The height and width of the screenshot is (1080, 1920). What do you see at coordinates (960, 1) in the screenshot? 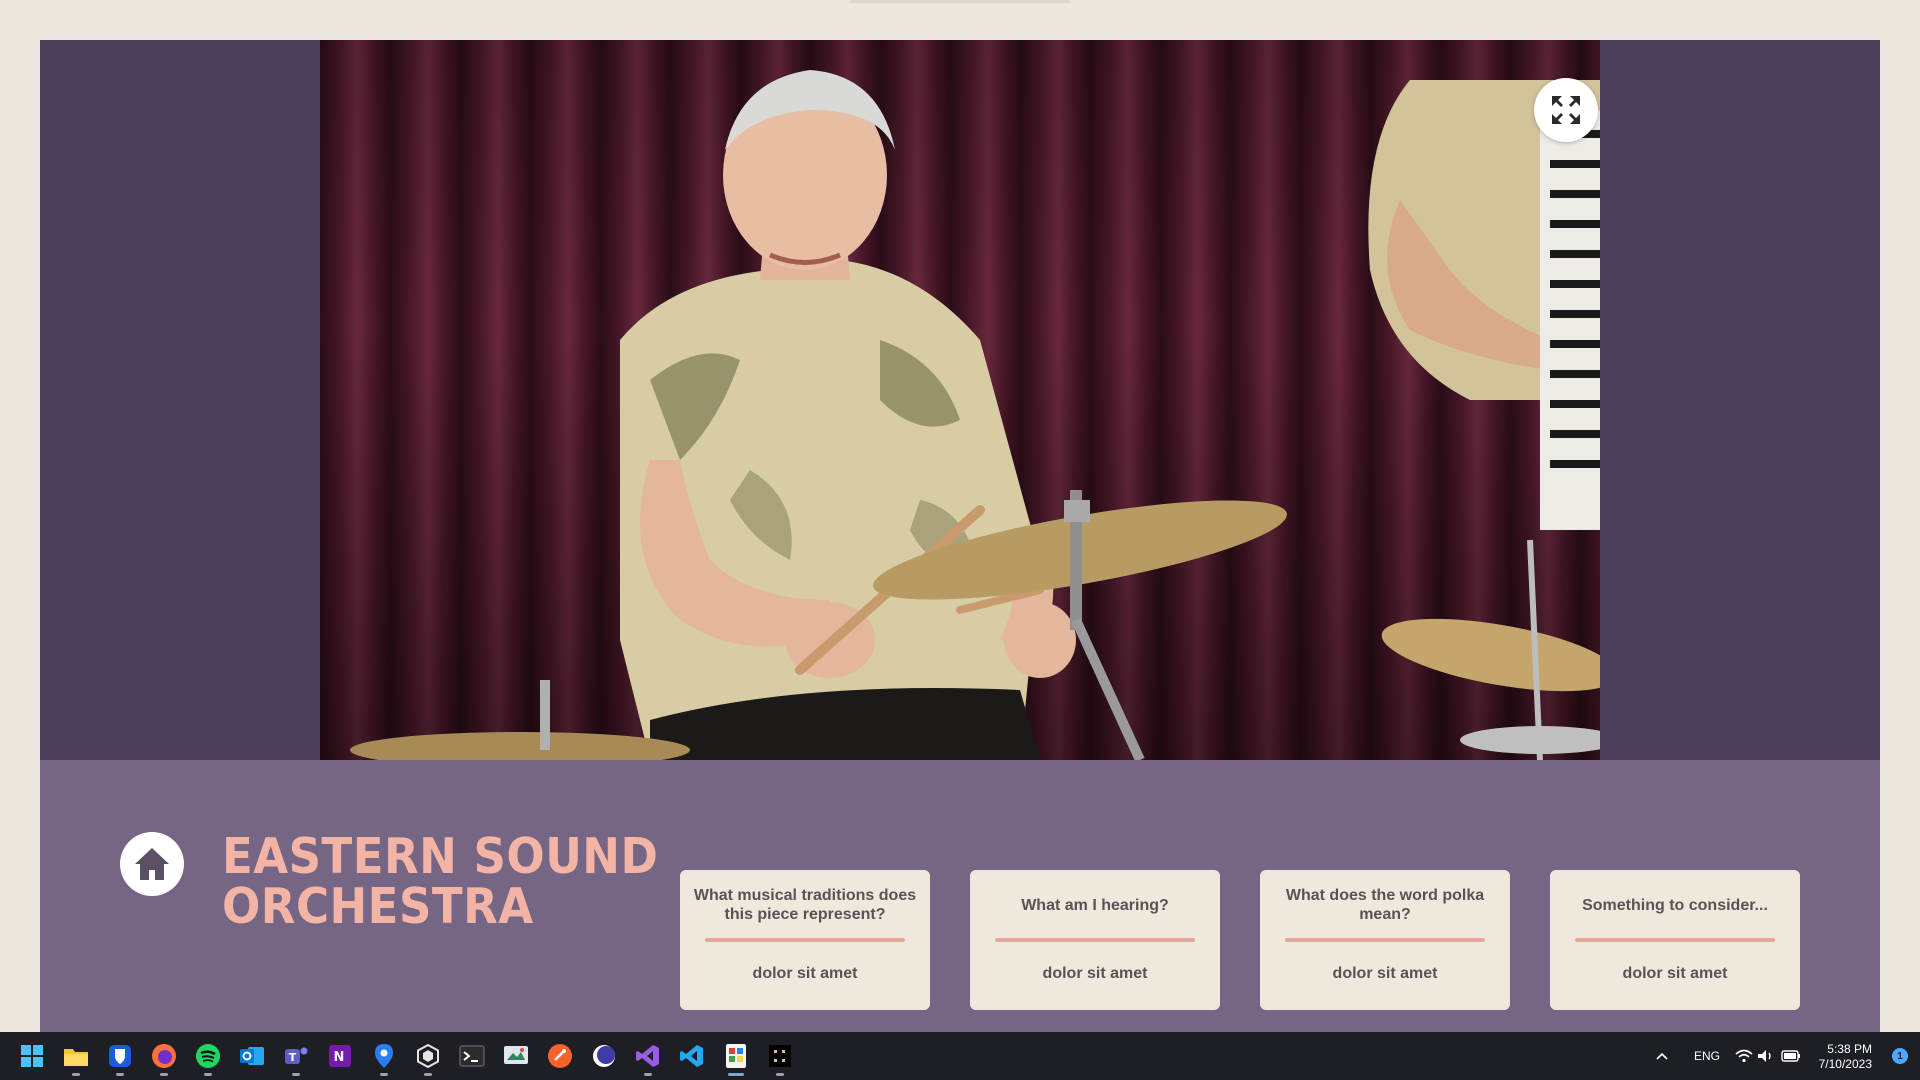
I see `window-drag-handle` at bounding box center [960, 1].